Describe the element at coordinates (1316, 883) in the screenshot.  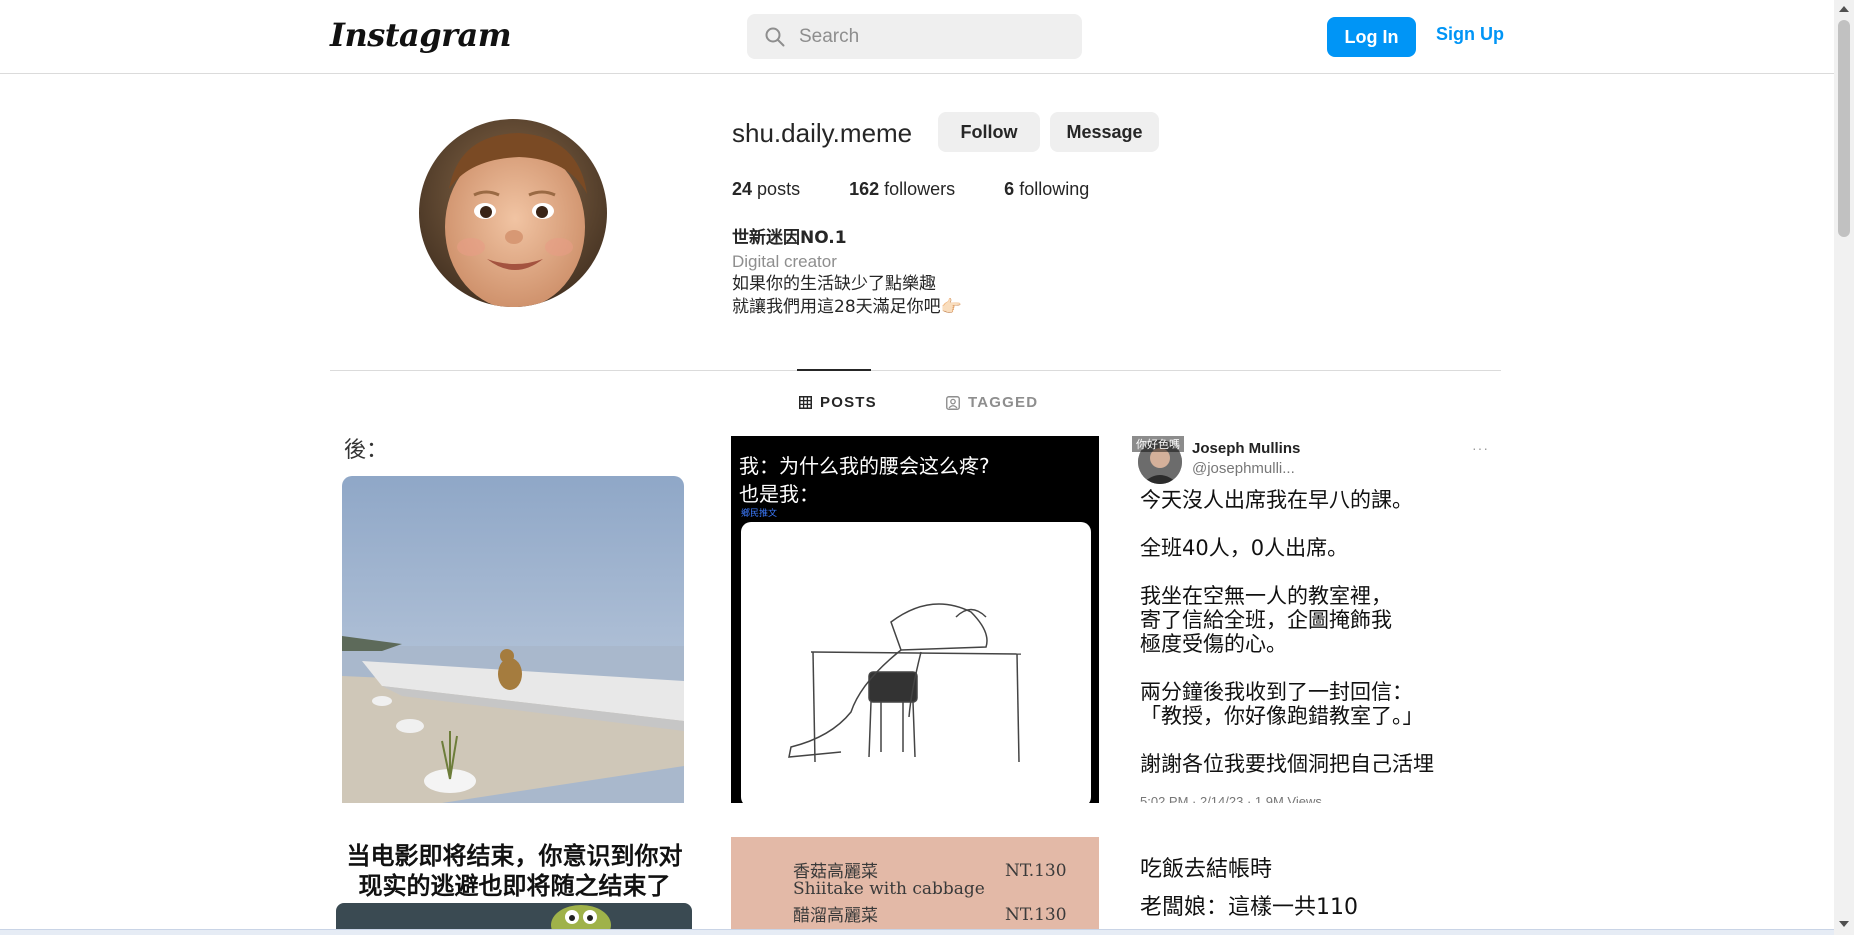
I see `post-thumbnail: 吃飯去結帳時 老闆娘：這樣一共110` at that location.